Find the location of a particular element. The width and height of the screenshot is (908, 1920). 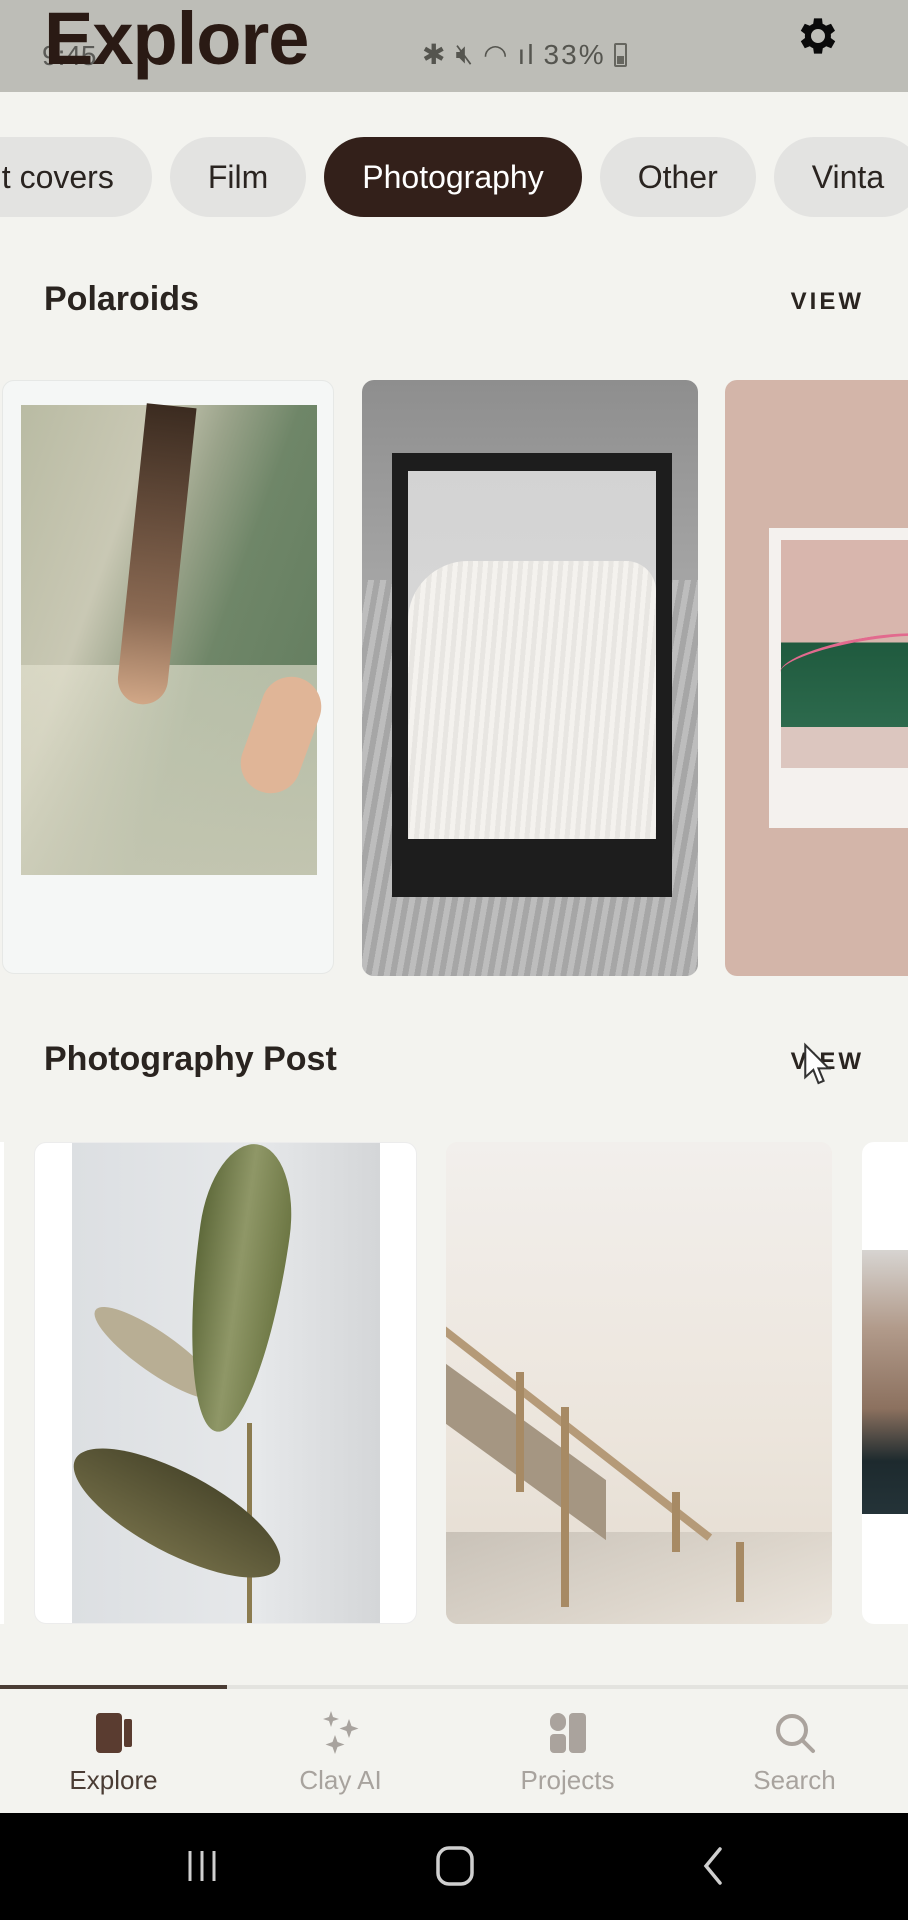

explore-icon is located at coordinates (113, 1733).